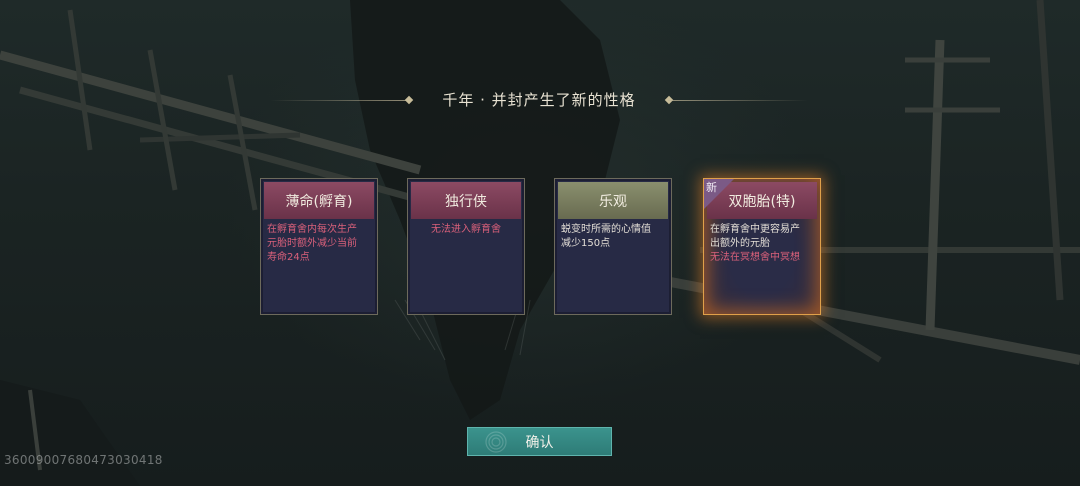 This screenshot has height=486, width=1080. I want to click on trait-description-line: 寿命24点, so click(288, 257).